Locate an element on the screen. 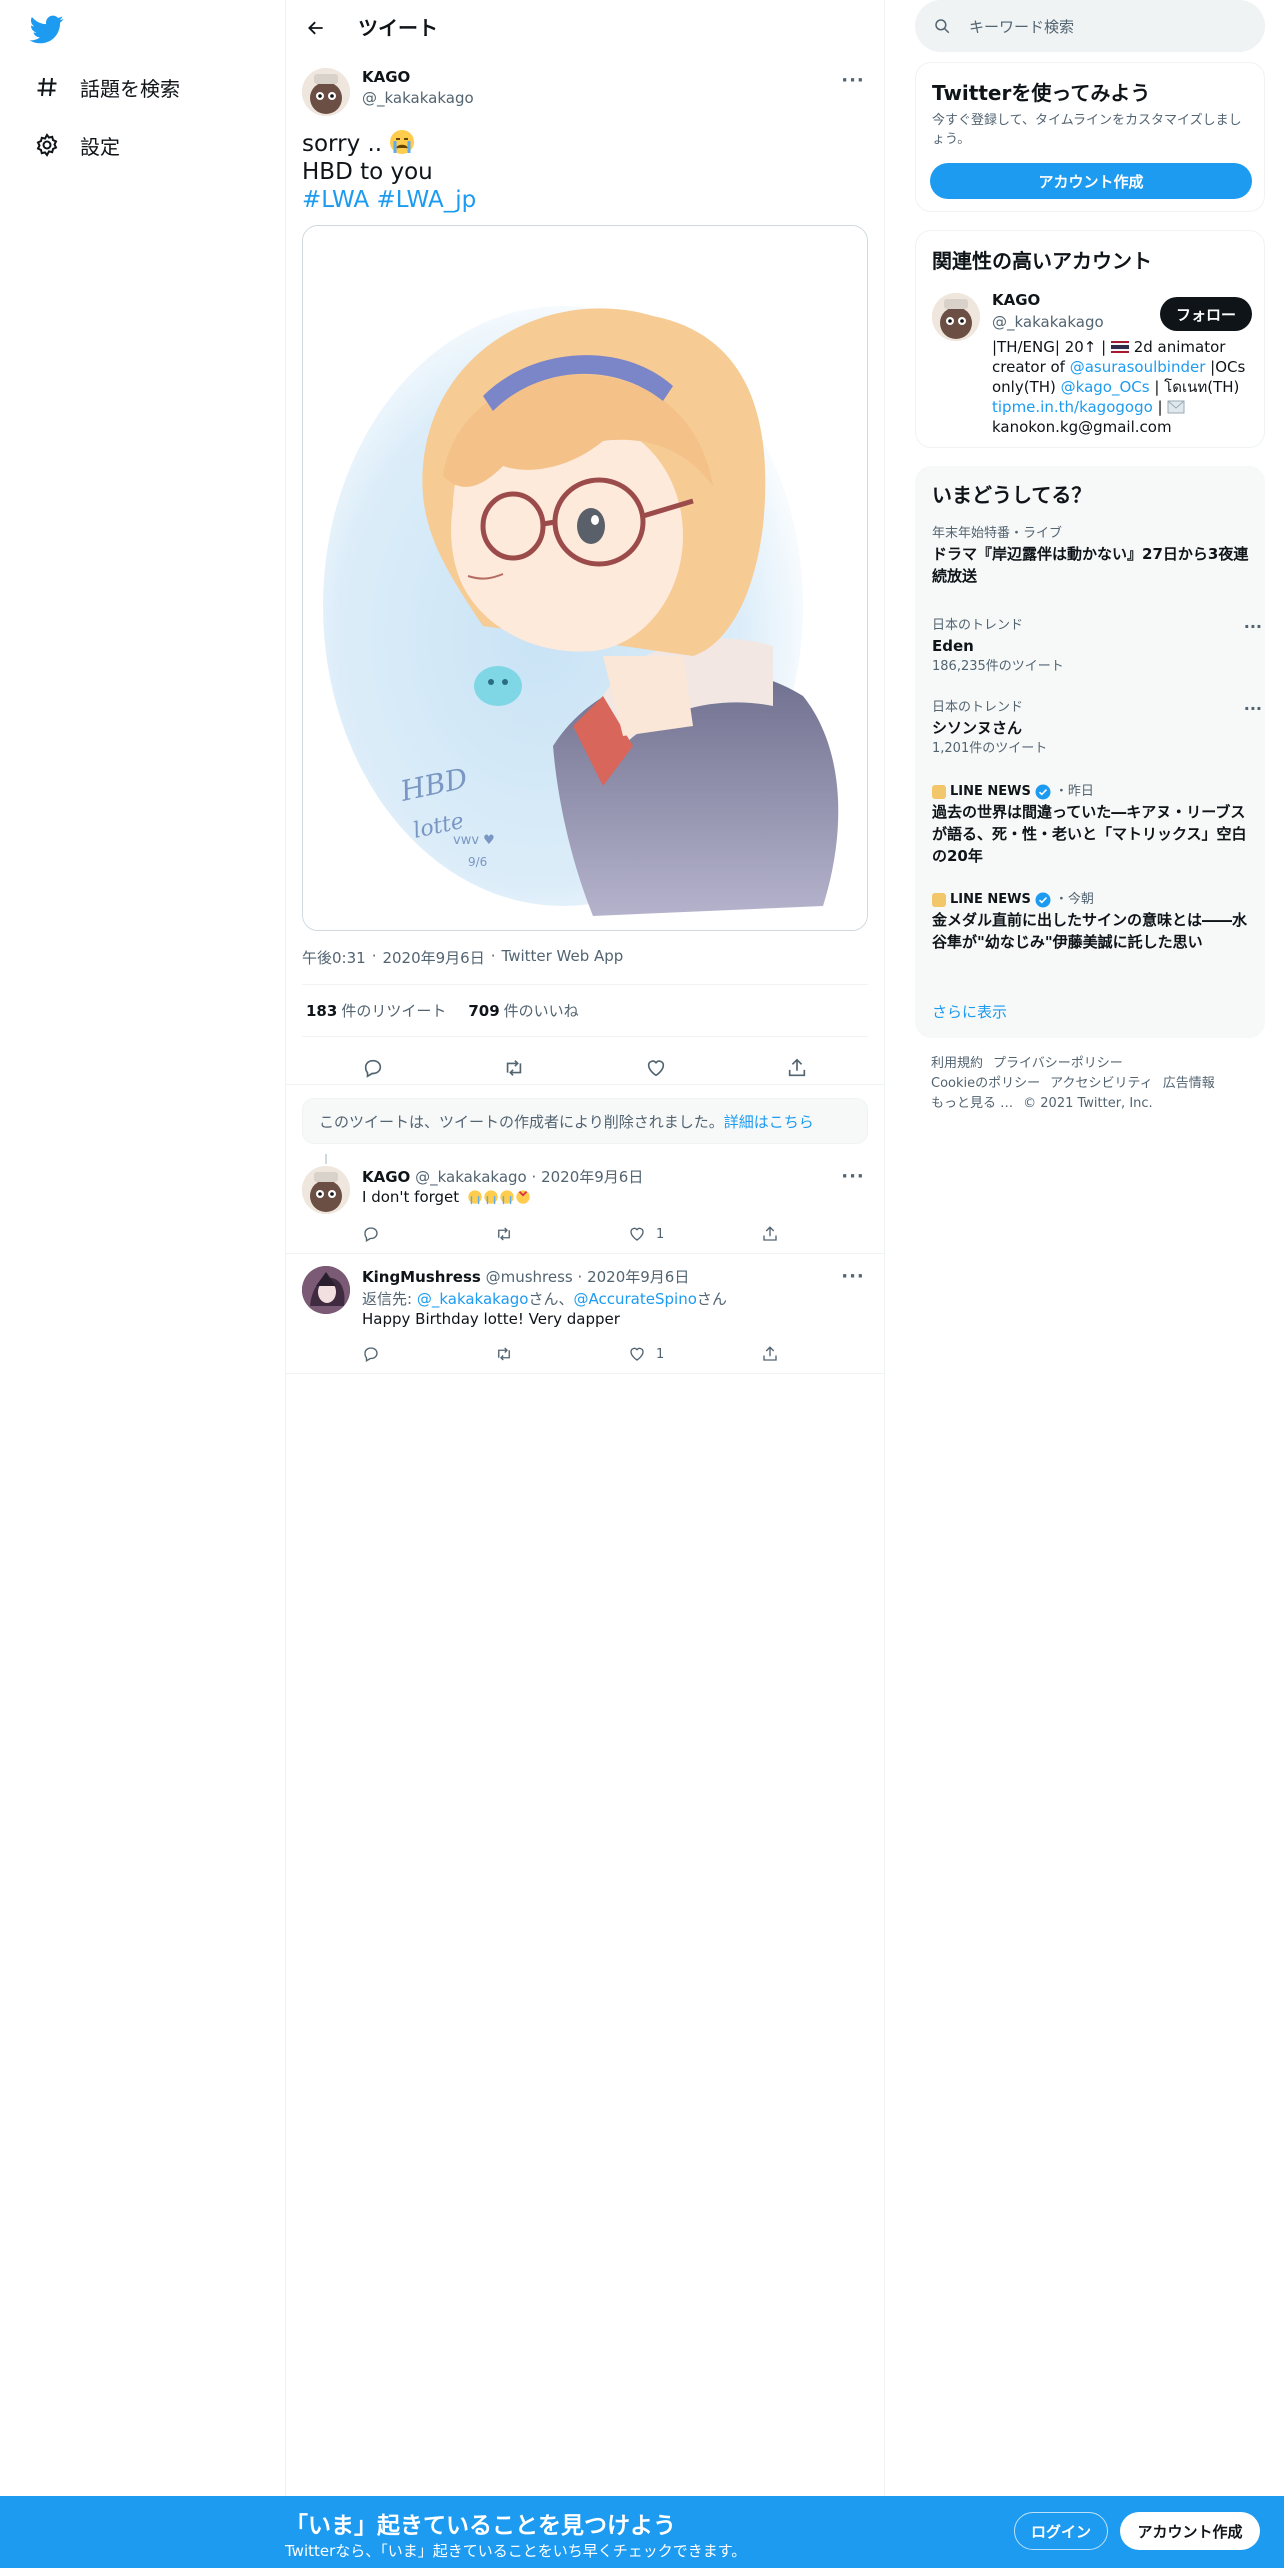 The height and width of the screenshot is (2568, 1284). follow-button: フォロー is located at coordinates (1206, 314).